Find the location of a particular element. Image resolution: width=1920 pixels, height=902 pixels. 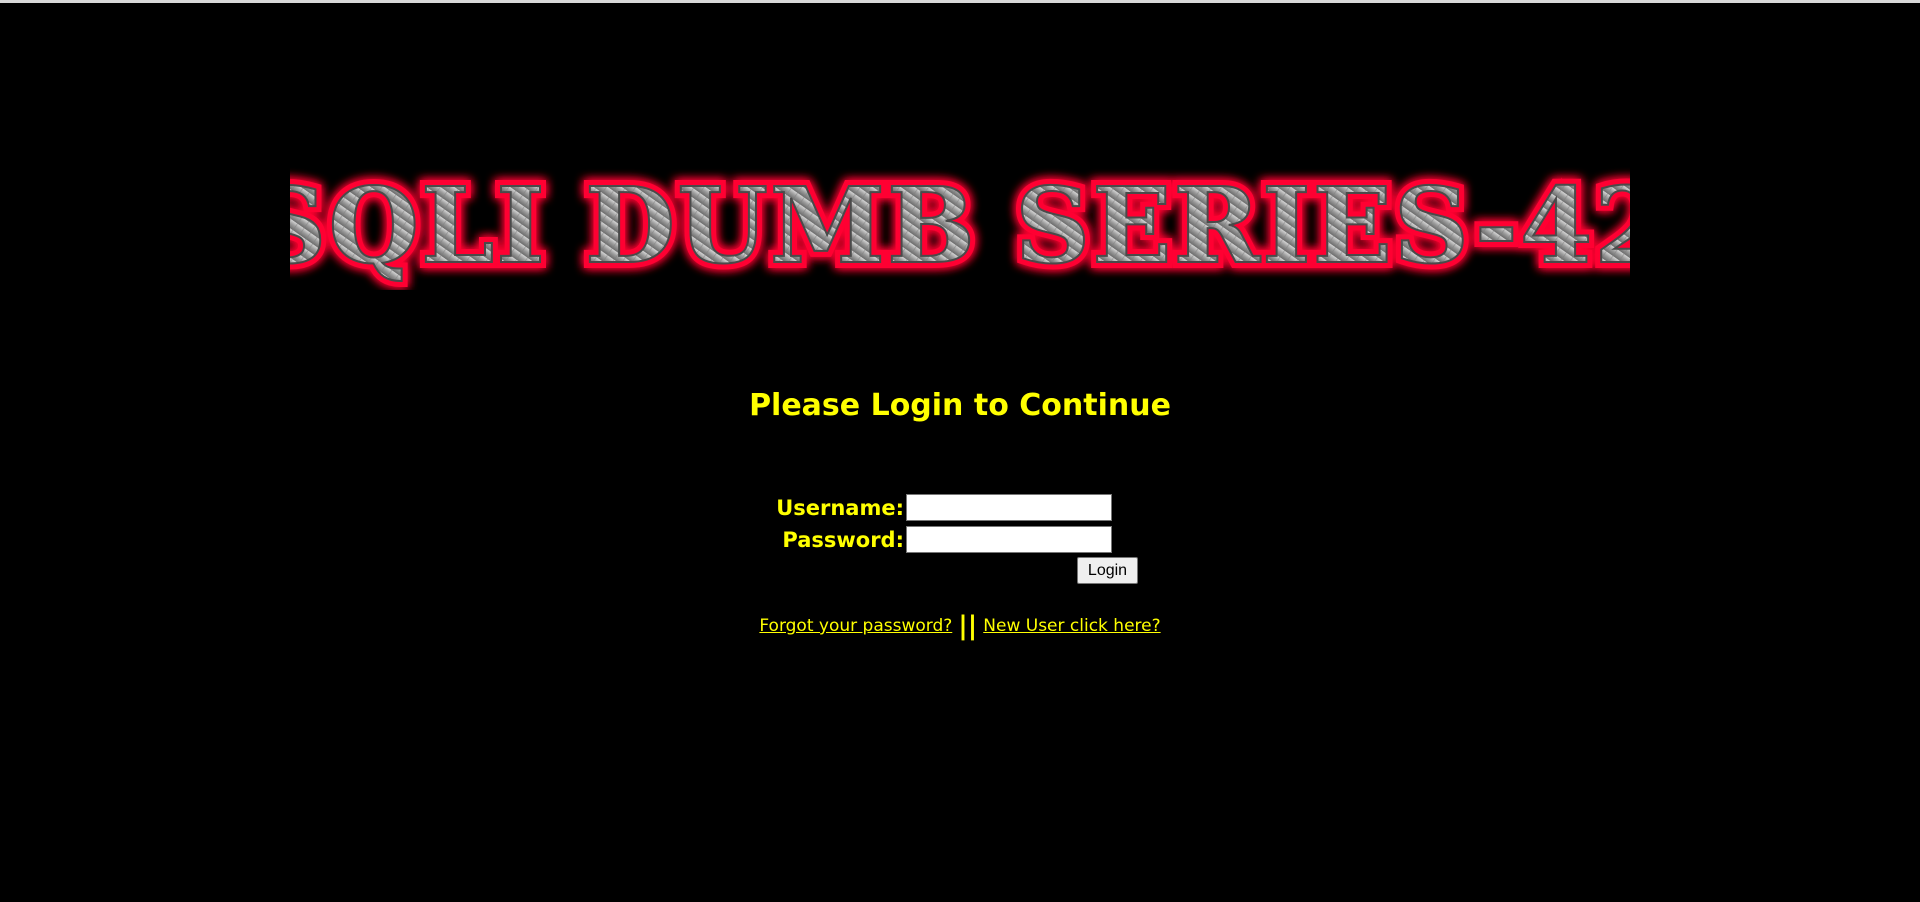

username-row: Username: is located at coordinates (452, 508).